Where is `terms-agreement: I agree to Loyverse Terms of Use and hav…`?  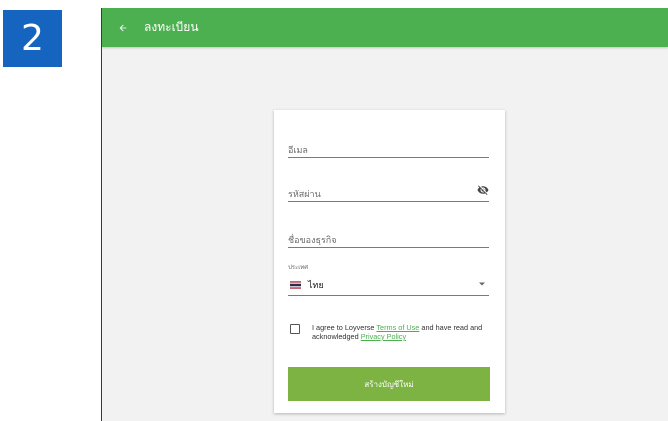 terms-agreement: I agree to Loyverse Terms of Use and hav… is located at coordinates (390, 332).